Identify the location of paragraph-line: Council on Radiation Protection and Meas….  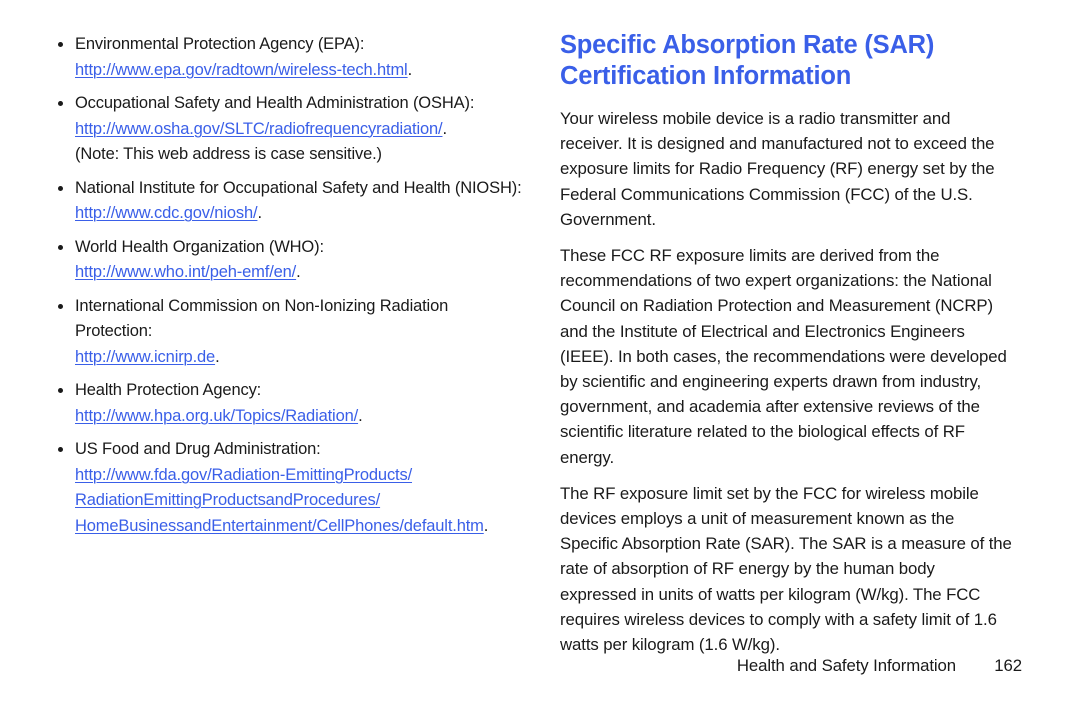
(776, 306).